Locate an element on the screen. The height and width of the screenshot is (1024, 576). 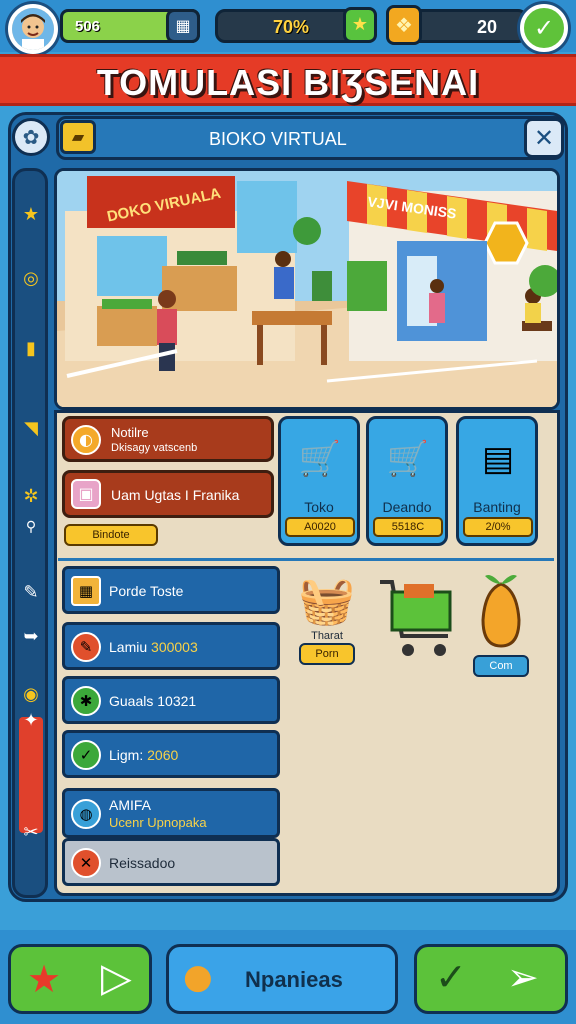
list-item: ✕ Reissadoo is located at coordinates (171, 862).